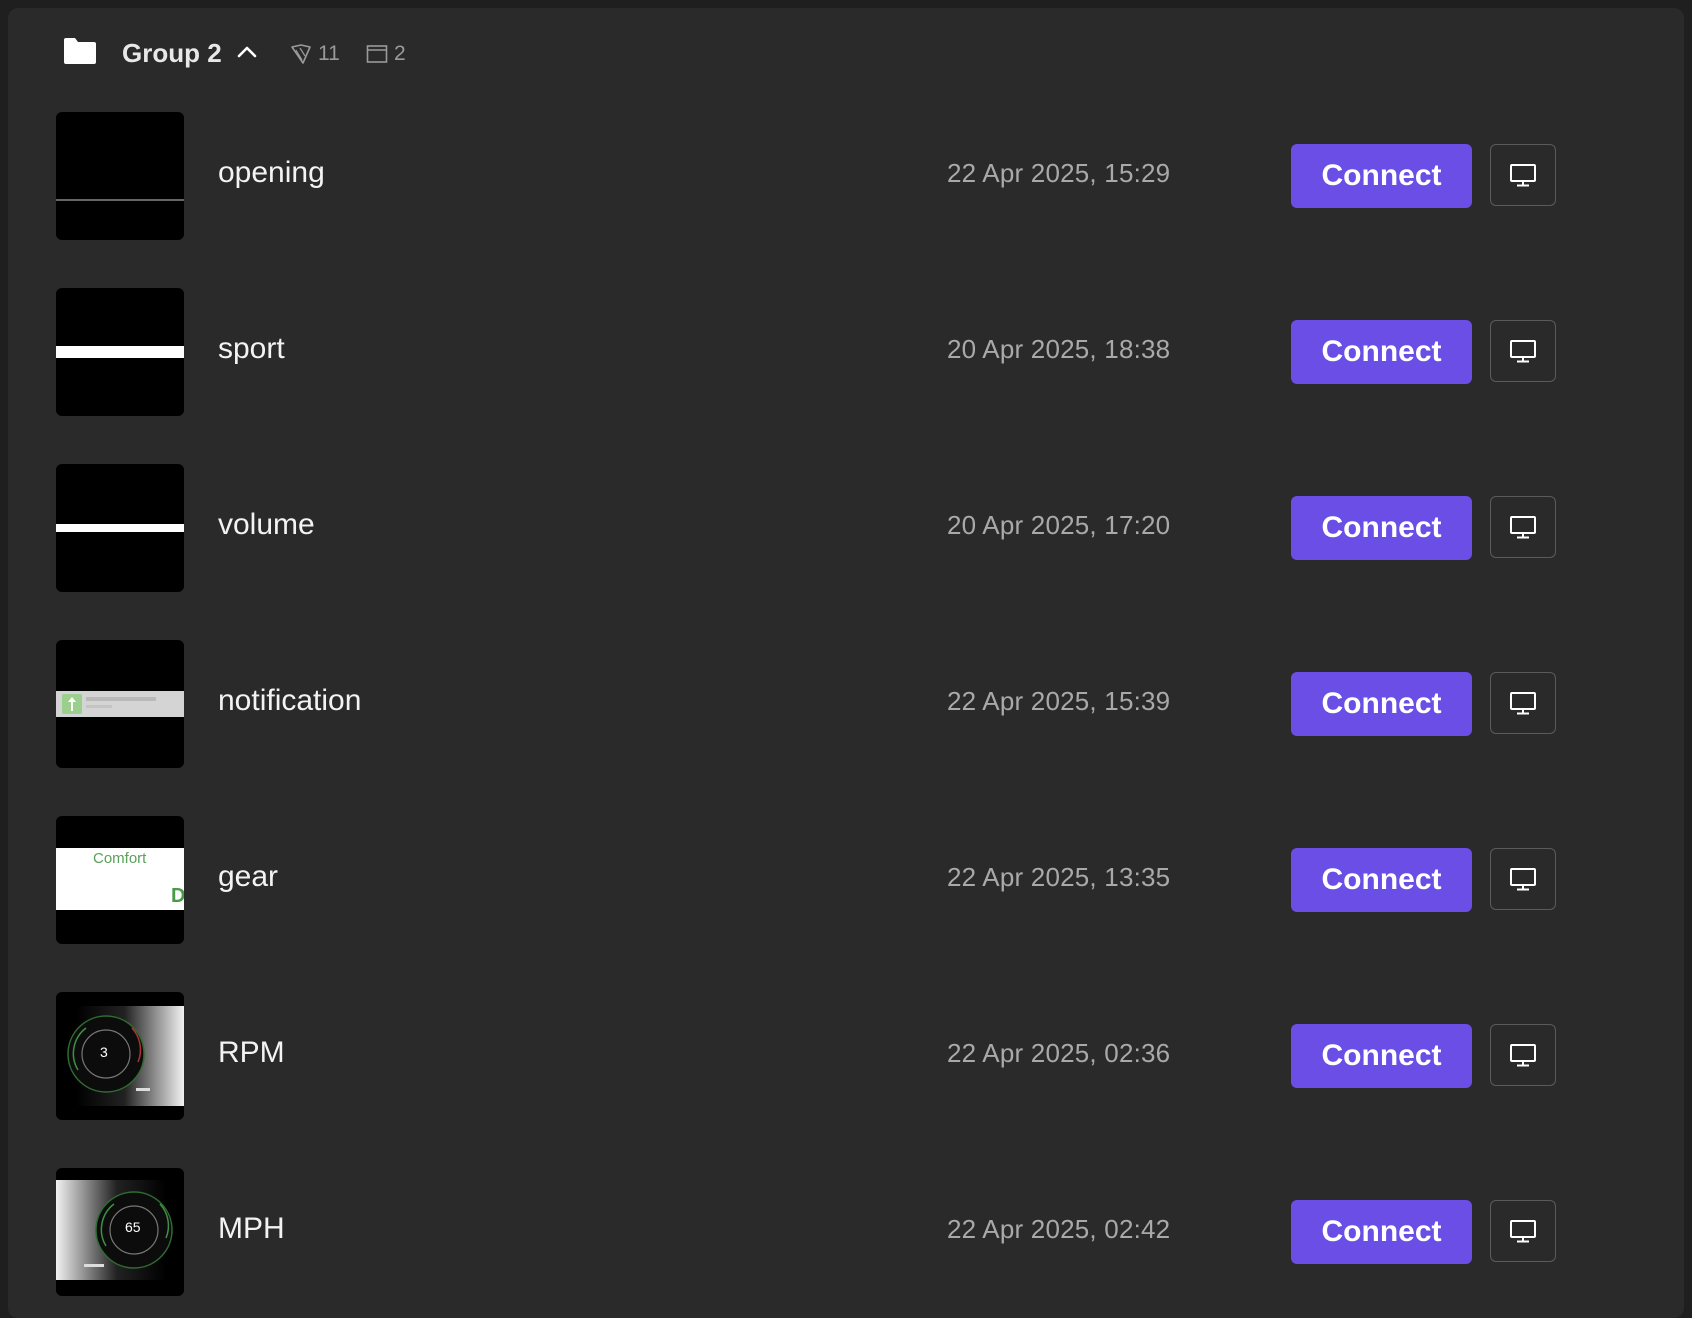 Image resolution: width=1692 pixels, height=1318 pixels. Describe the element at coordinates (846, 352) in the screenshot. I see `list-item-sport: sport 20 Apr 2025, 18:38 Connect` at that location.